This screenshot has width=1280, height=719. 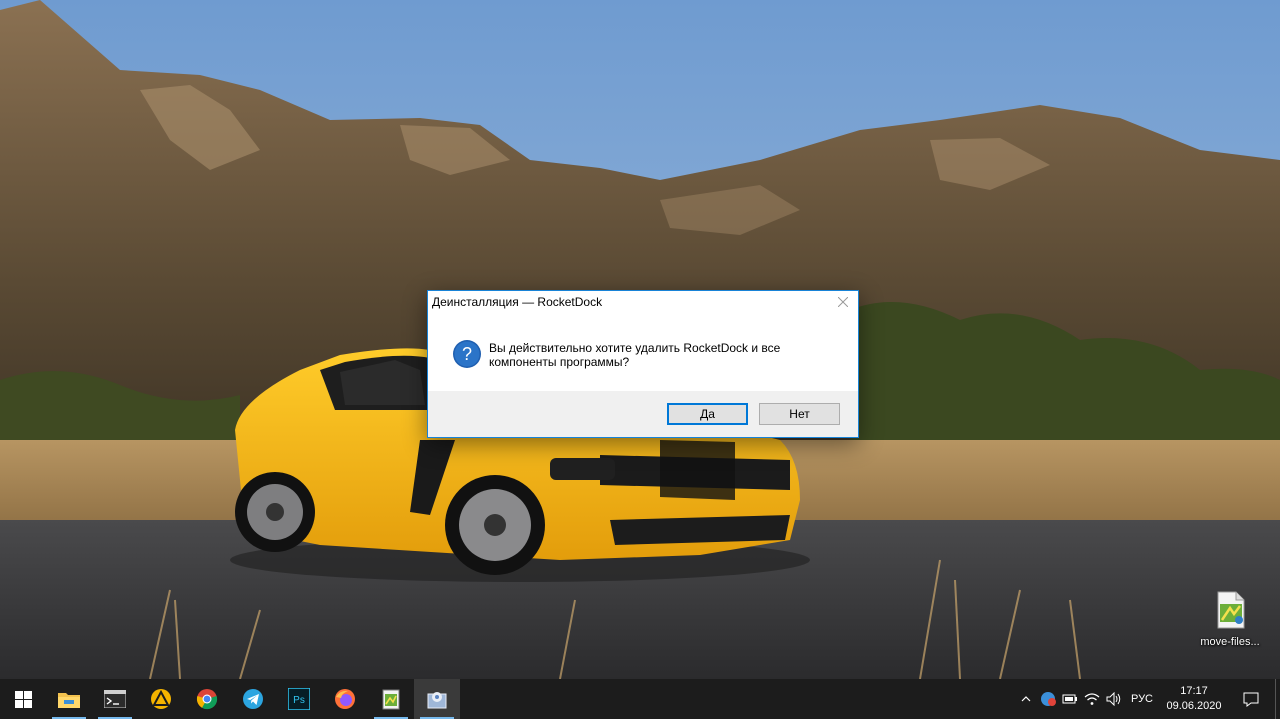 I want to click on file-explorer-icon, so click(x=69, y=700).